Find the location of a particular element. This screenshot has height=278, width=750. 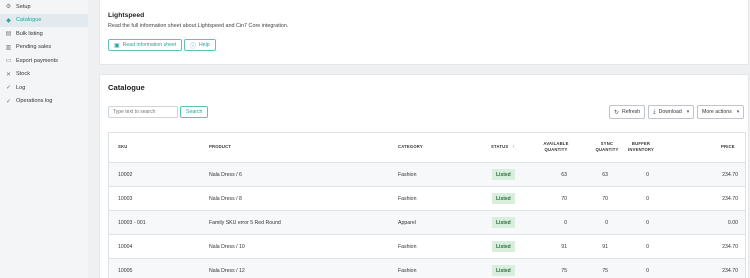

cell-product: Nala Dress / 6 is located at coordinates (225, 175).